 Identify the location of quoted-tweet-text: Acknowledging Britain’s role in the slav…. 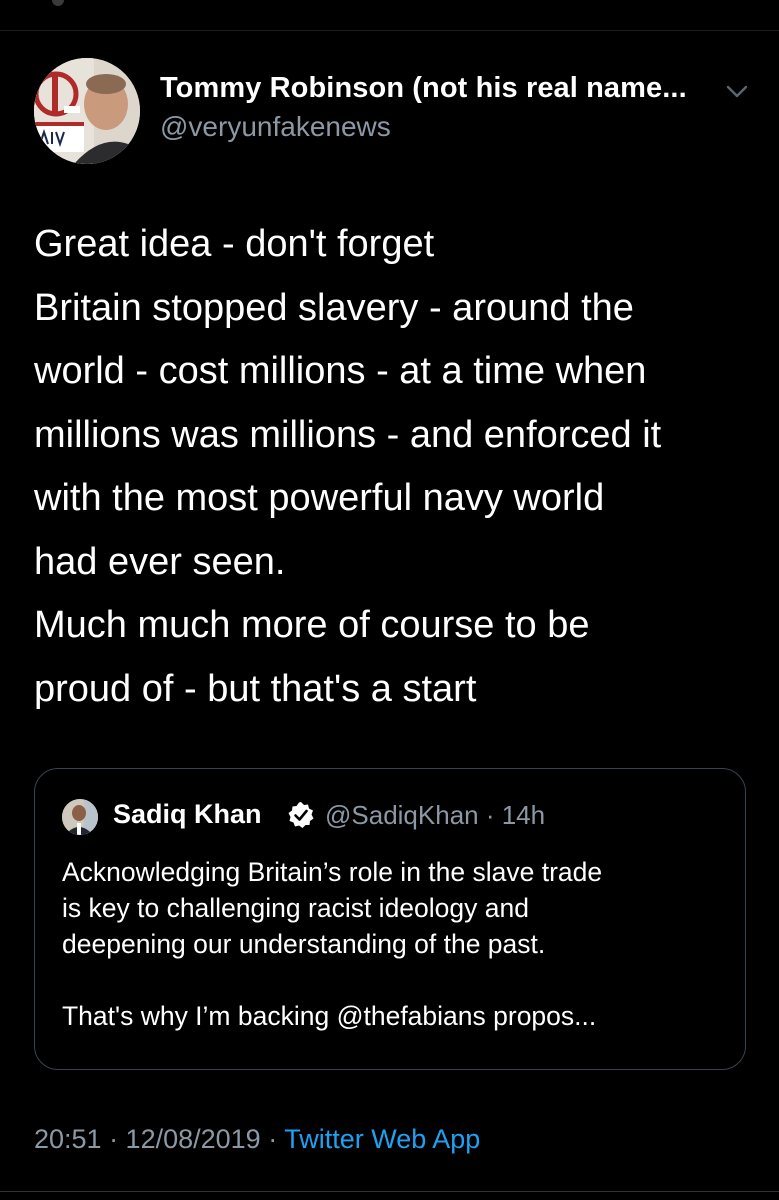
(397, 944).